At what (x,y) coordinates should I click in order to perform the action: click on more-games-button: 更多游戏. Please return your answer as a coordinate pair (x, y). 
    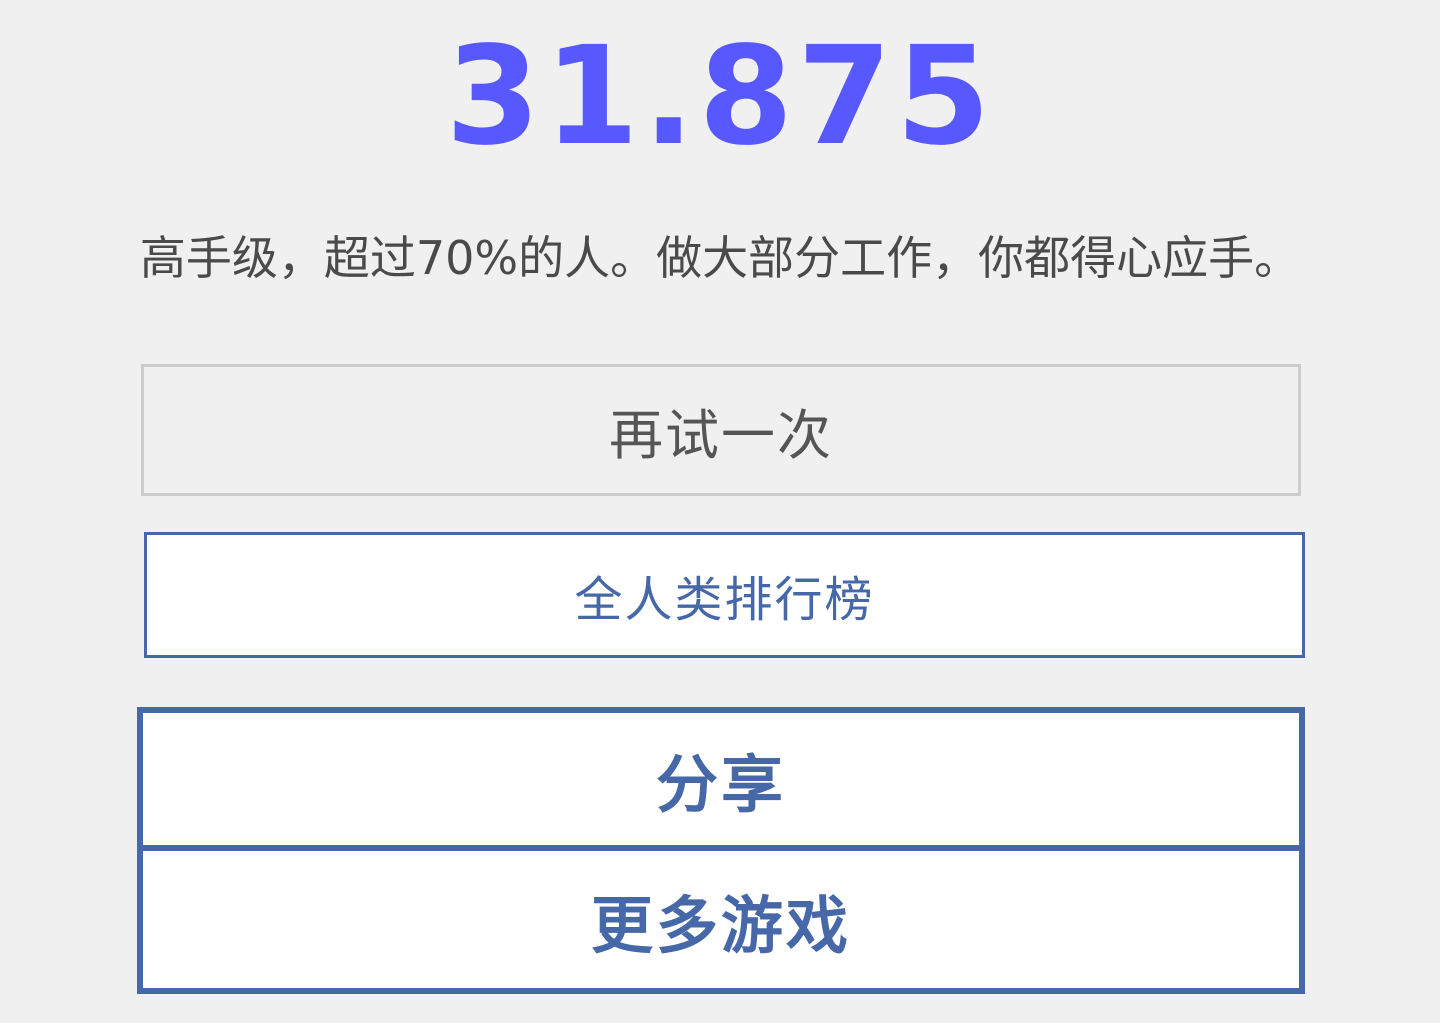
    Looking at the image, I should click on (721, 919).